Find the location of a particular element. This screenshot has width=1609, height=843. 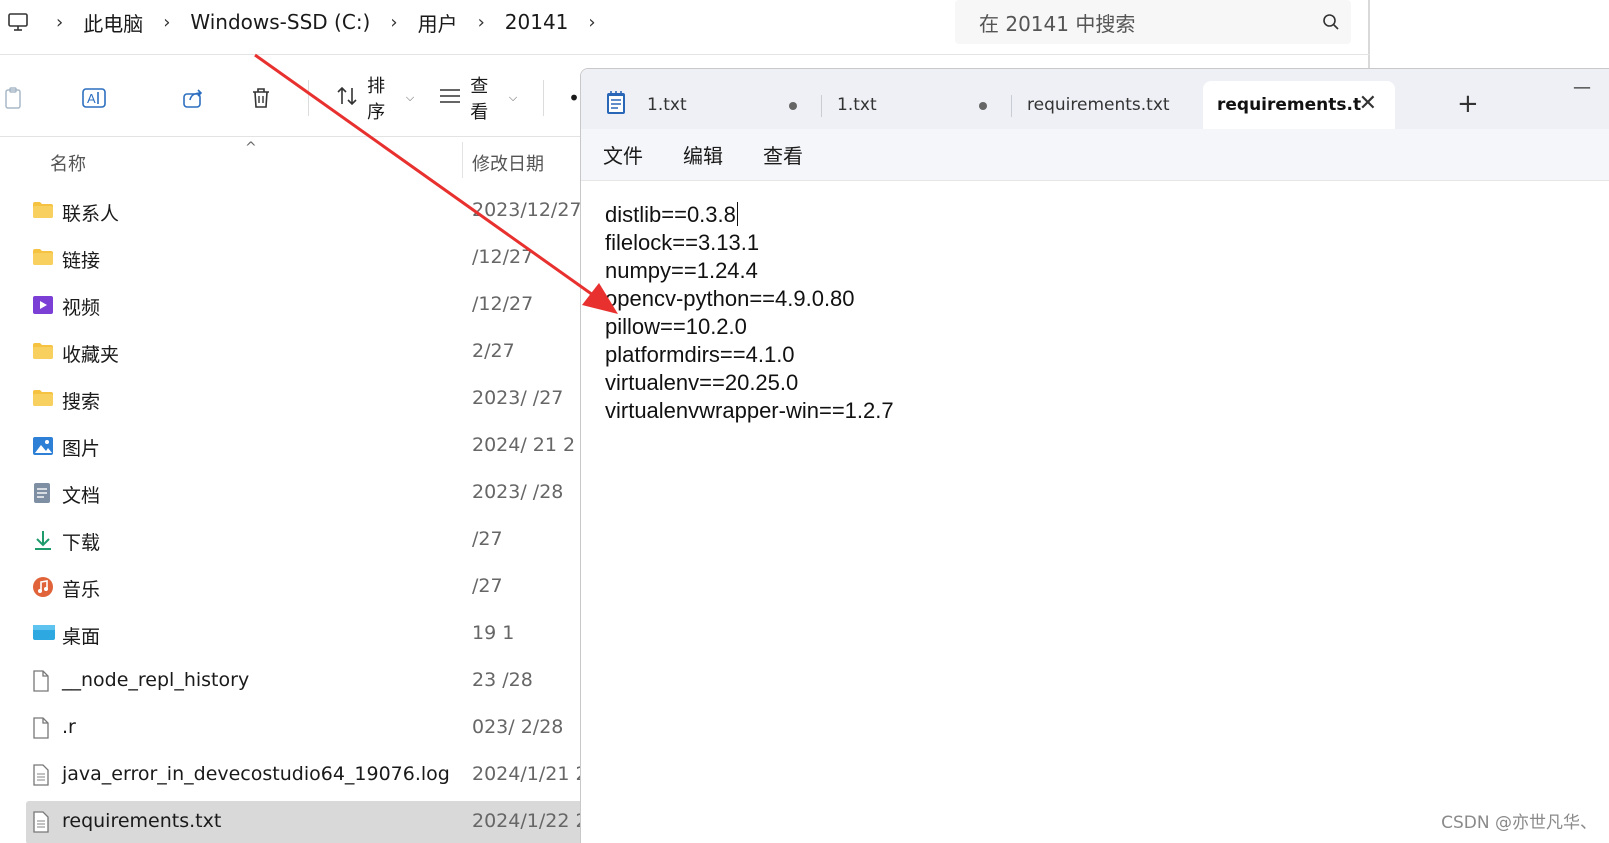

address-bar: › 此电脑 › Windows-SSD (C:) › 用户 › 20141 › is located at coordinates (472, 22).